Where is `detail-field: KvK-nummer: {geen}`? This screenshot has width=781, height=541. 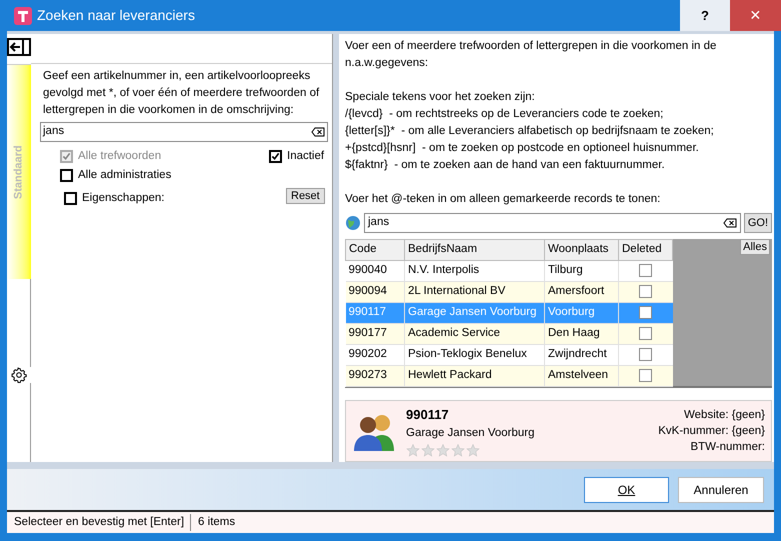
detail-field: KvK-nummer: {geen} is located at coordinates (711, 431).